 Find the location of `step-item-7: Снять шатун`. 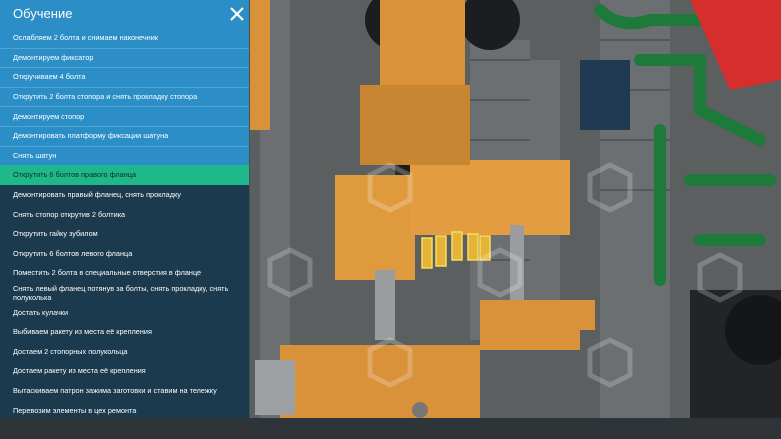

step-item-7: Снять шатун is located at coordinates (124, 155).